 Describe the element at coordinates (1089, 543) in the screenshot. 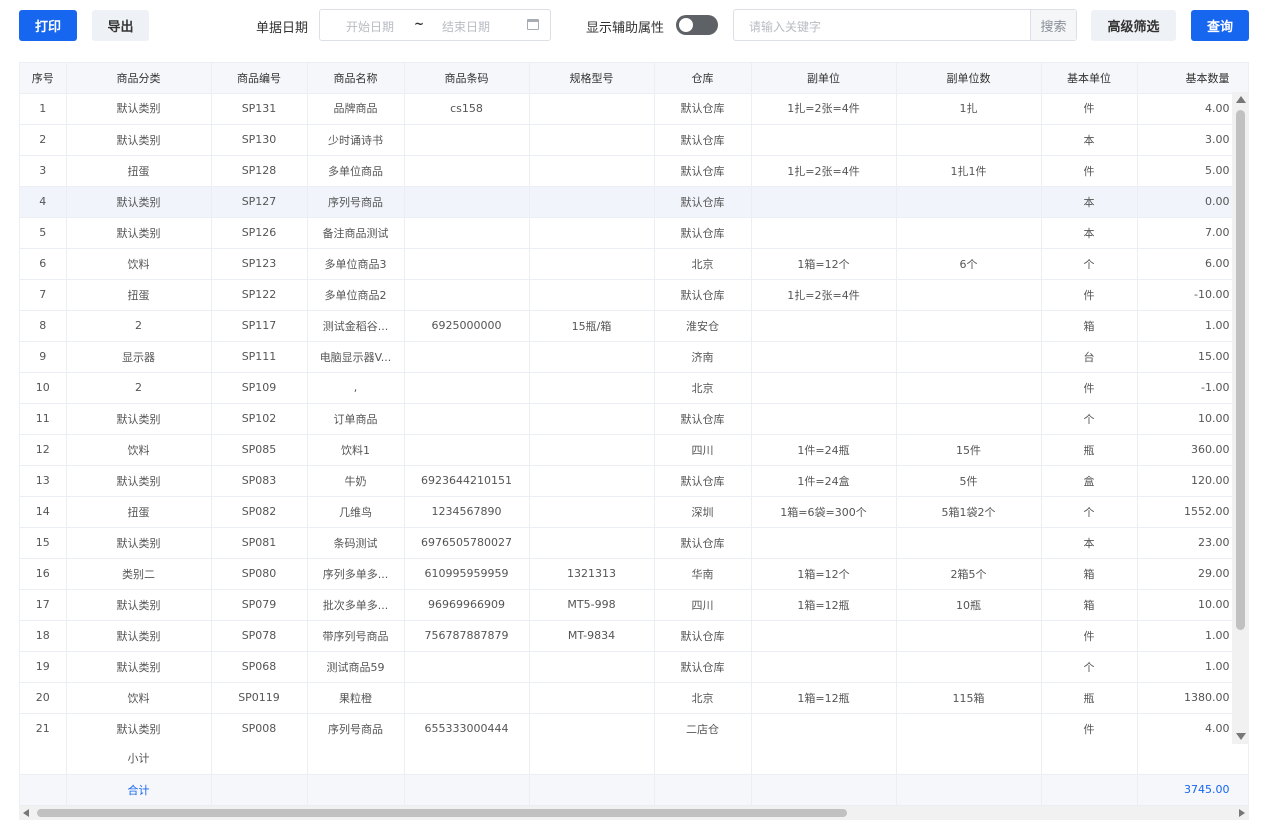

I see `table-cell: 本` at that location.